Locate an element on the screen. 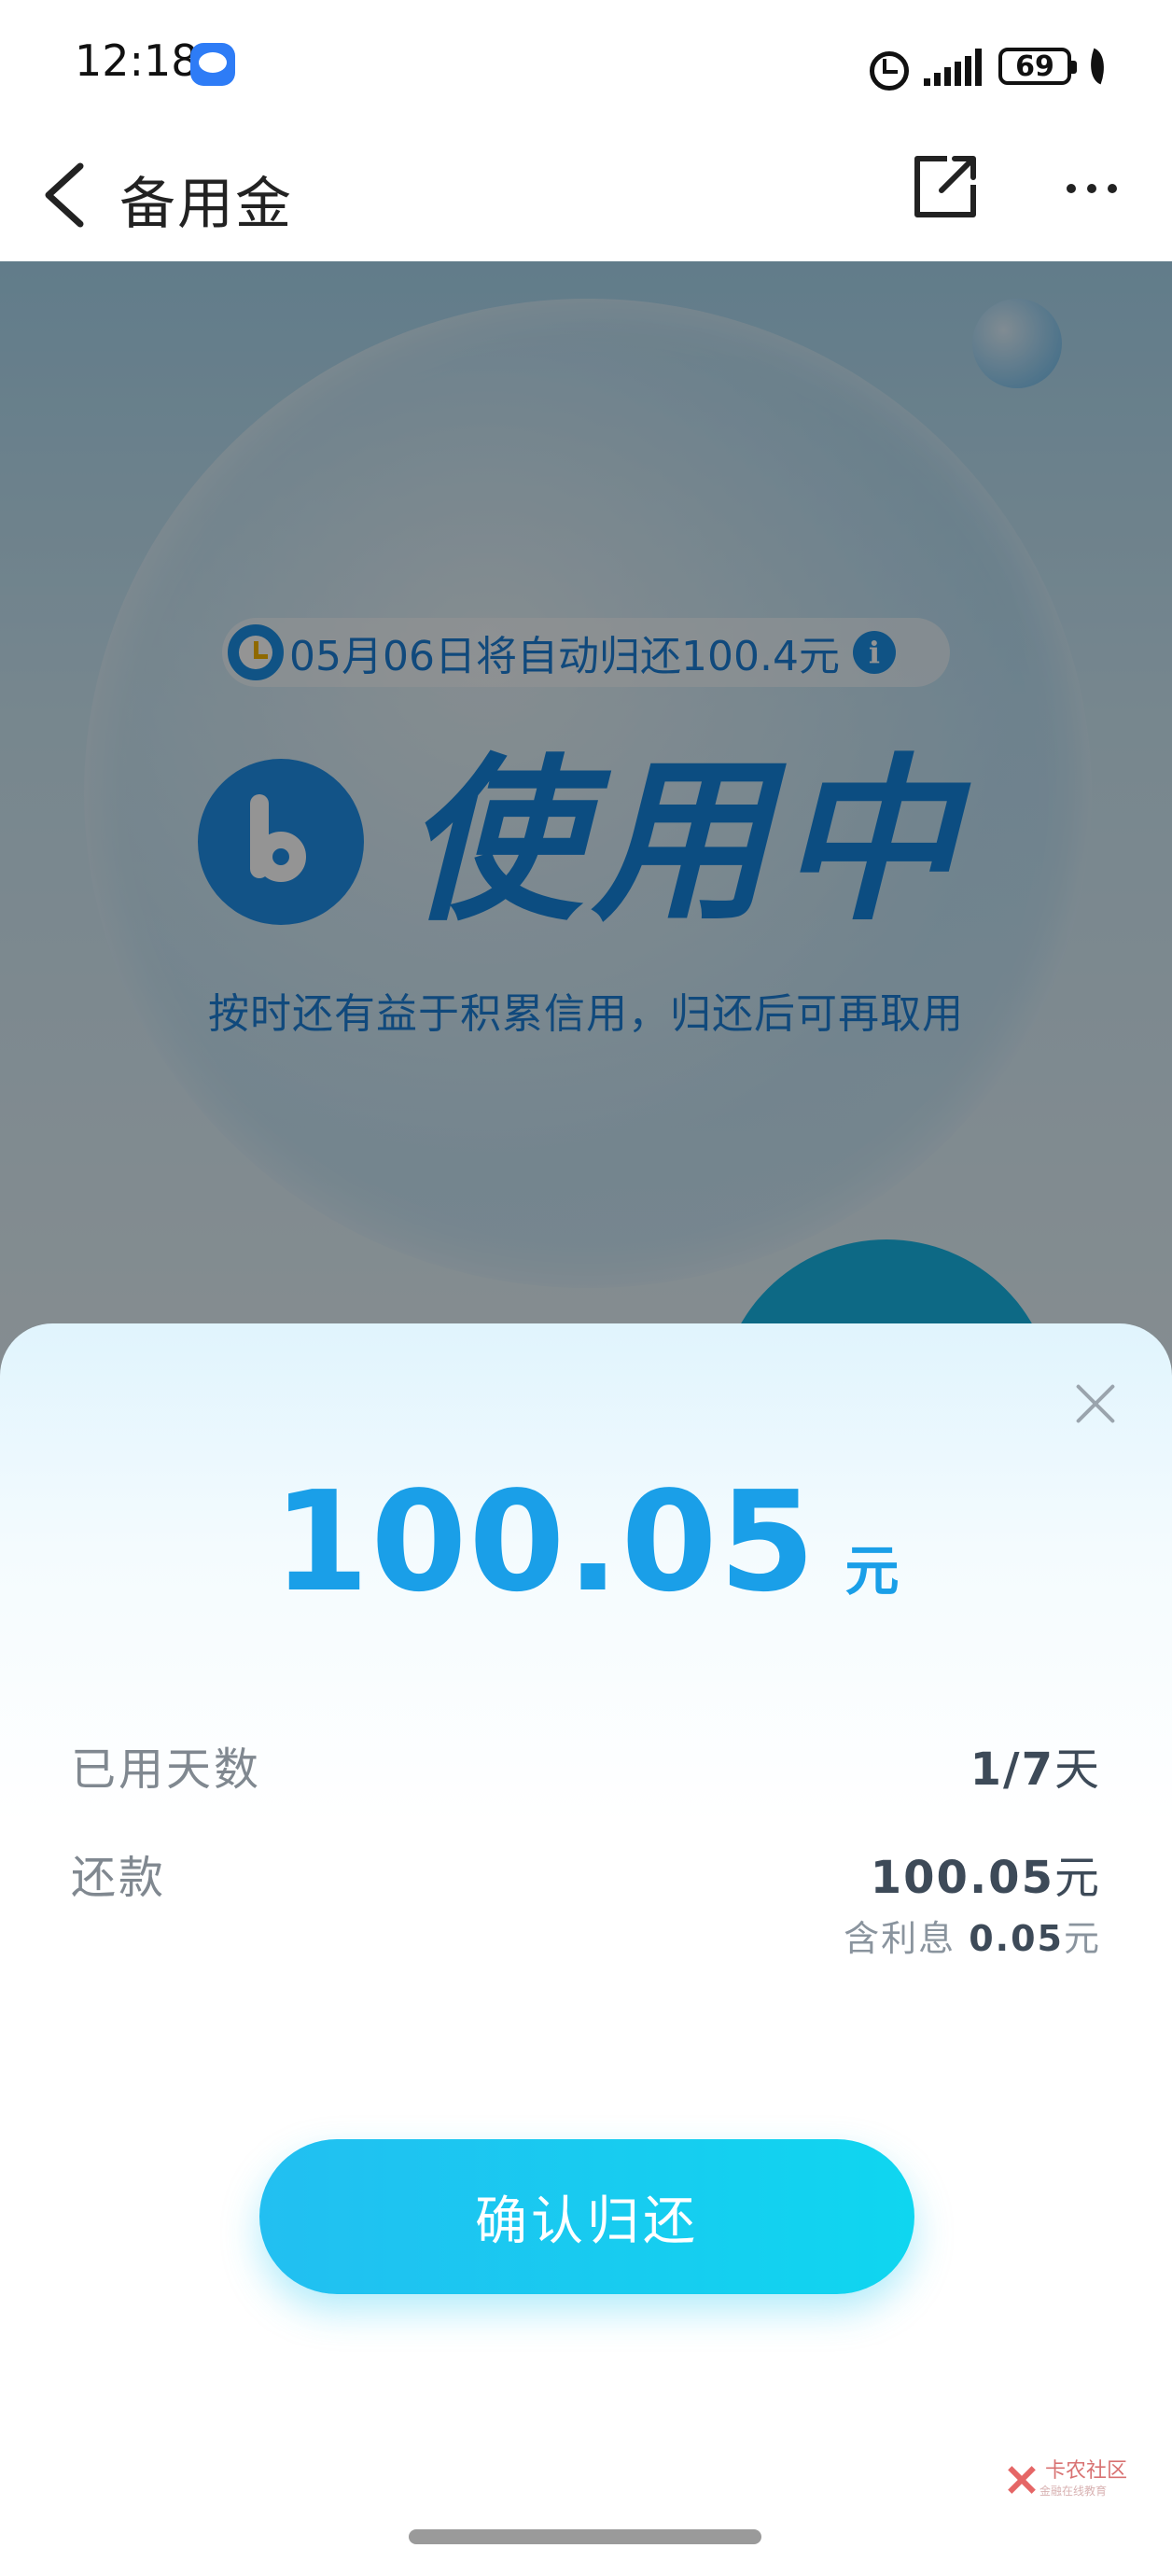  interest-note: 含利息 0.05元 is located at coordinates (972, 1938).